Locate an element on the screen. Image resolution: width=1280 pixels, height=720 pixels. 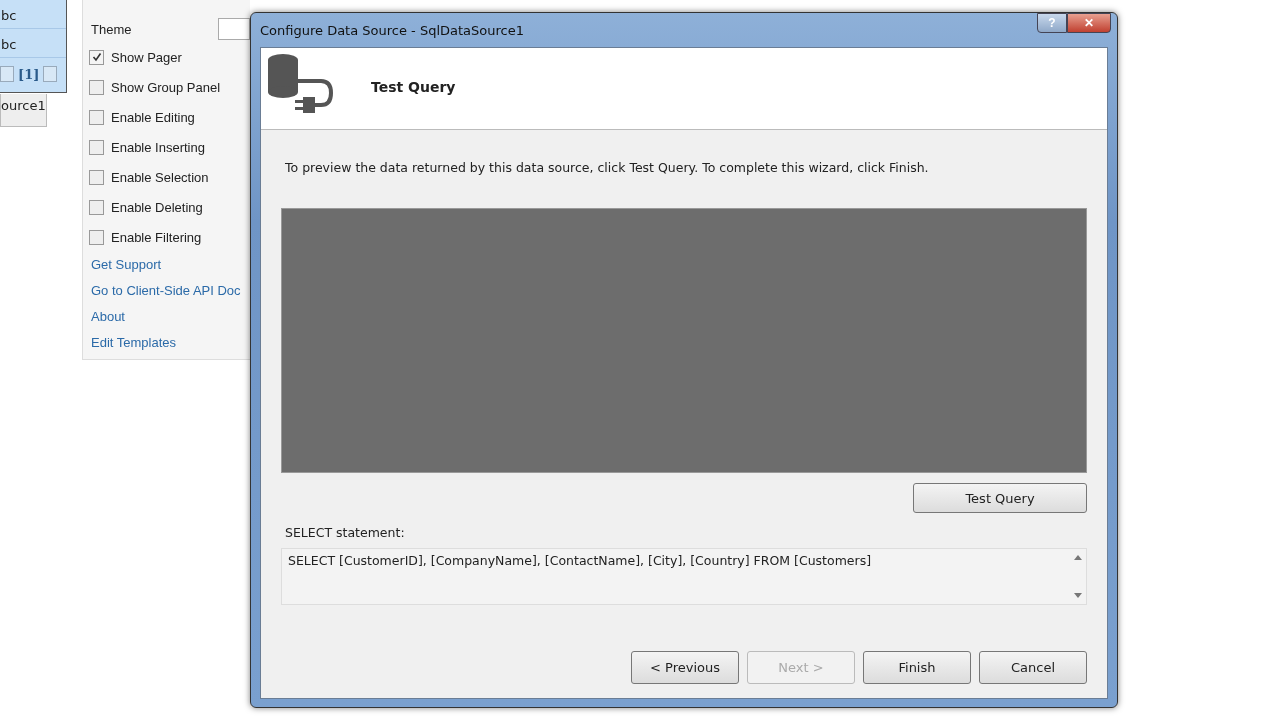
option-label: Enable Selection is located at coordinates (160, 177).